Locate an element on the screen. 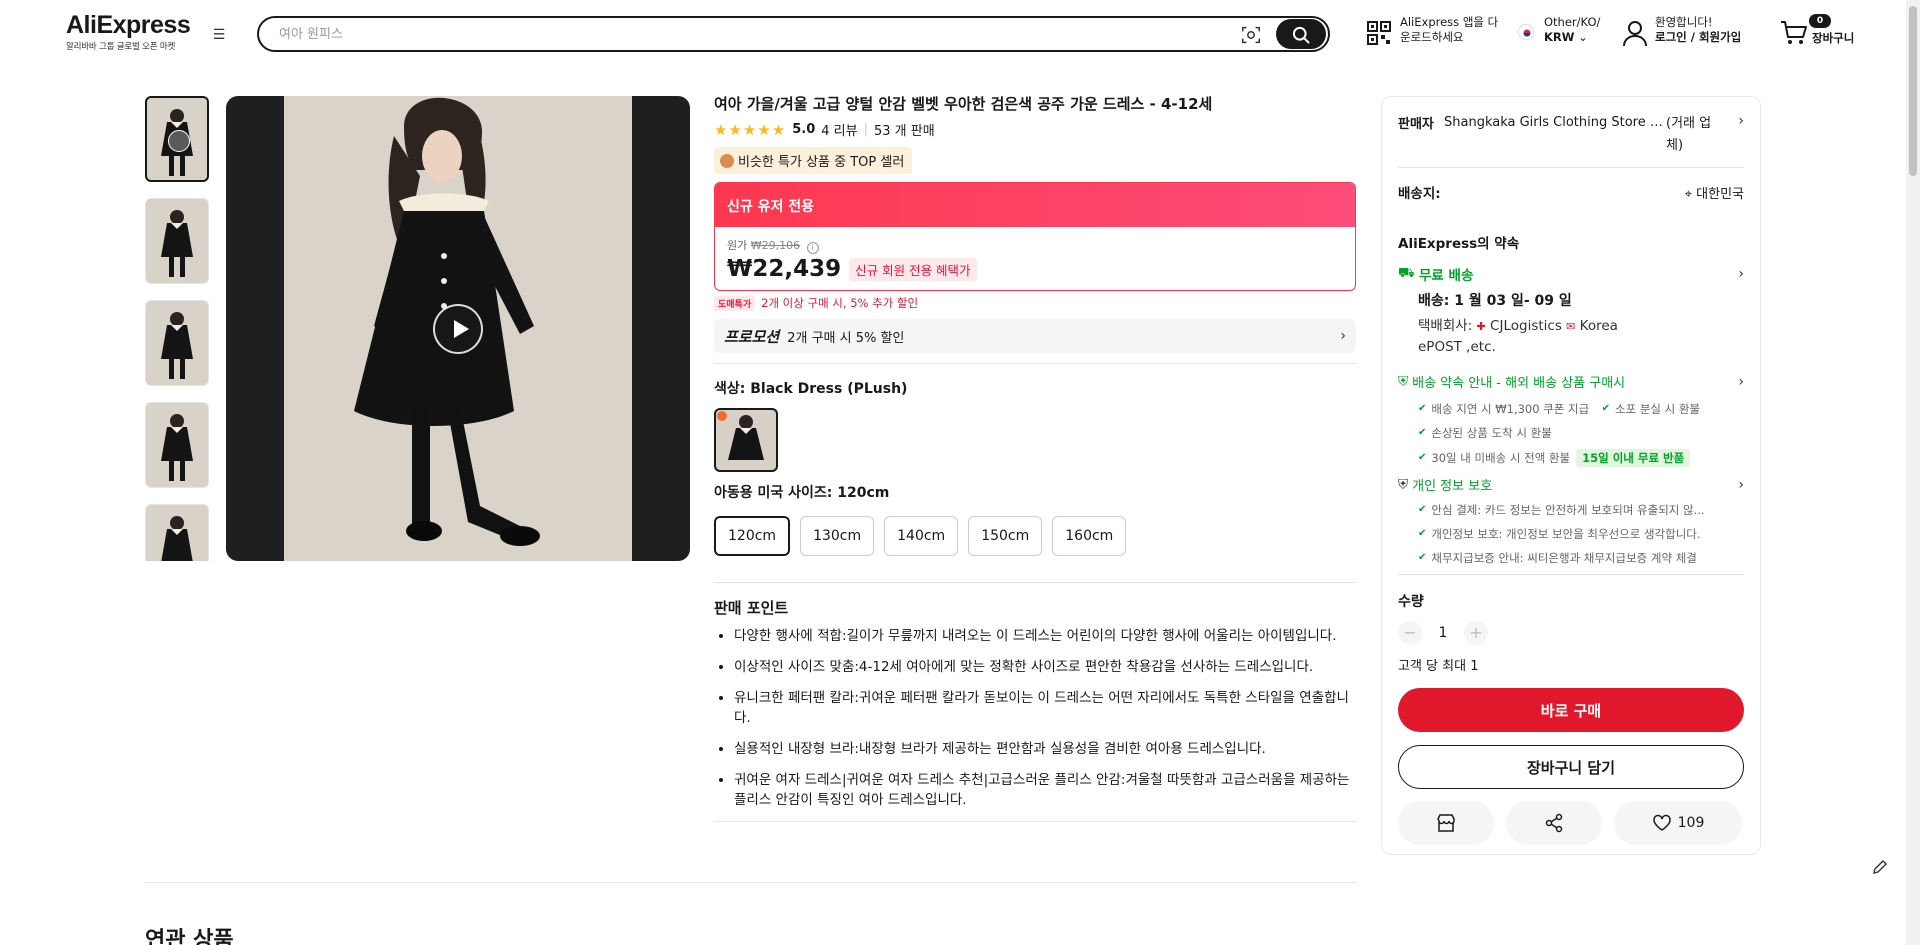  guarantee-item: ✔ 손상된 상품 도착 시 환불 is located at coordinates (1581, 433).